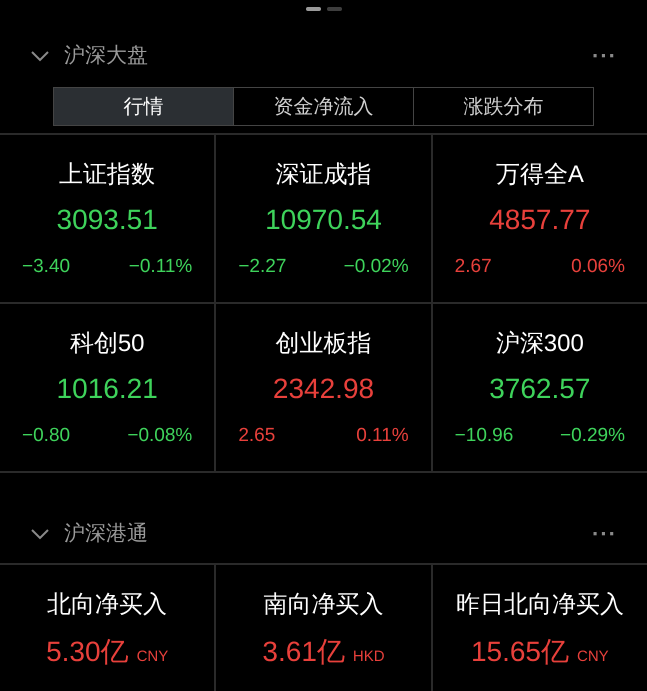 The image size is (647, 691). I want to click on index-value: 1016.21, so click(107, 389).